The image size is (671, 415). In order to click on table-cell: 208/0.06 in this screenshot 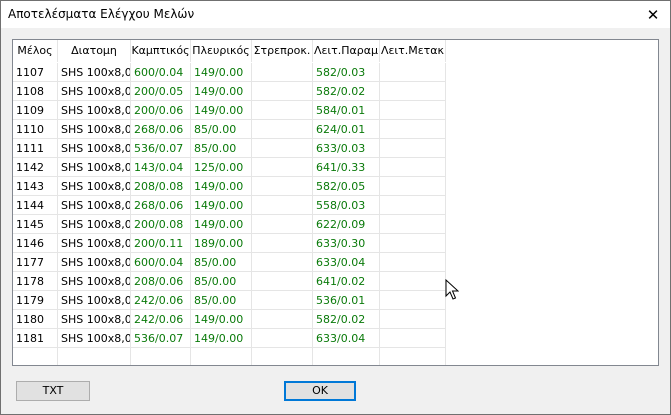, I will do `click(161, 281)`.